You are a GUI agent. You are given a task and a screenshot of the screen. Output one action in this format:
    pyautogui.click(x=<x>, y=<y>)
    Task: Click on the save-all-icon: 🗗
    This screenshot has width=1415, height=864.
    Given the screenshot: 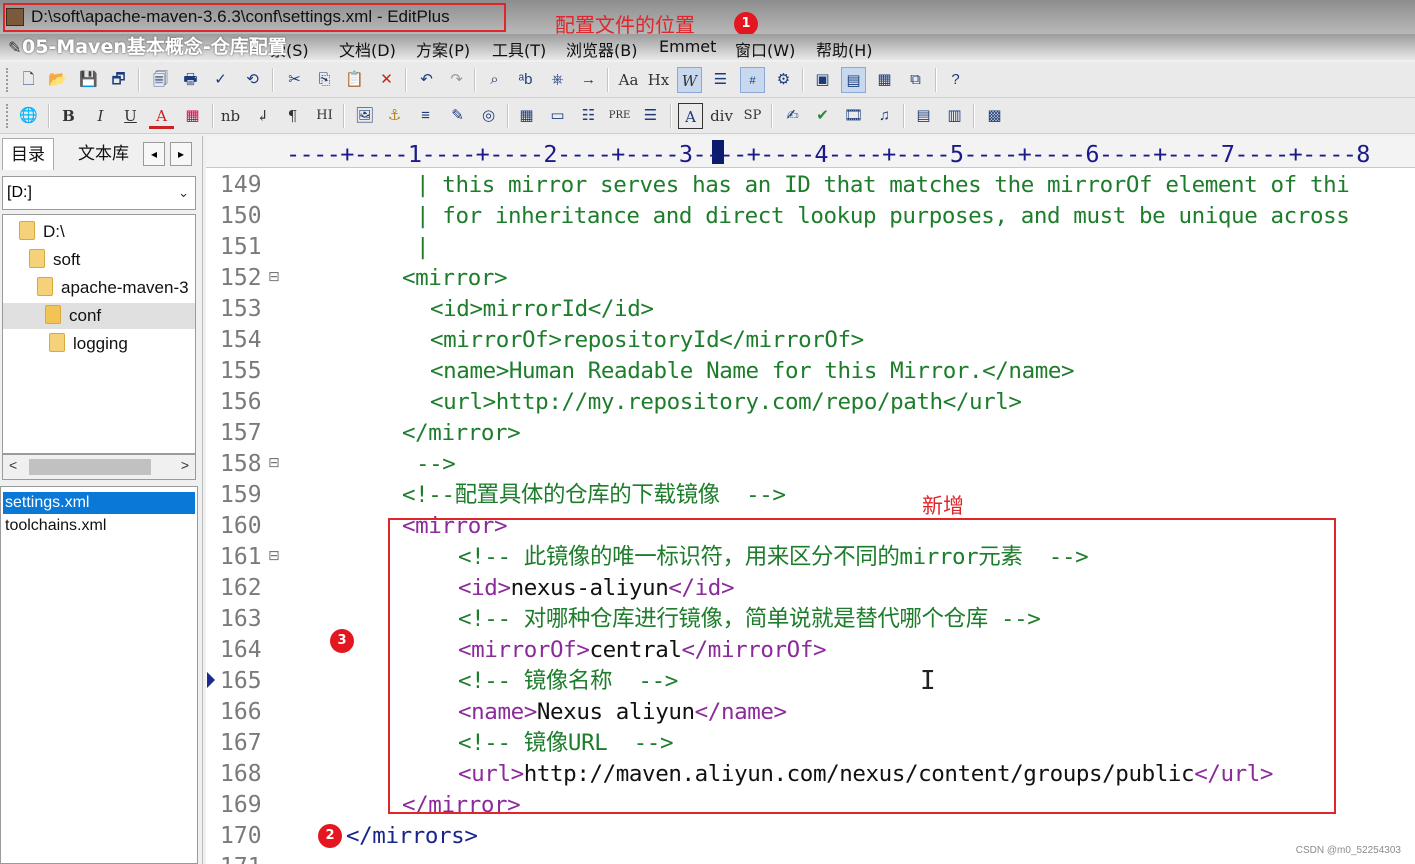 What is the action you would take?
    pyautogui.click(x=118, y=80)
    